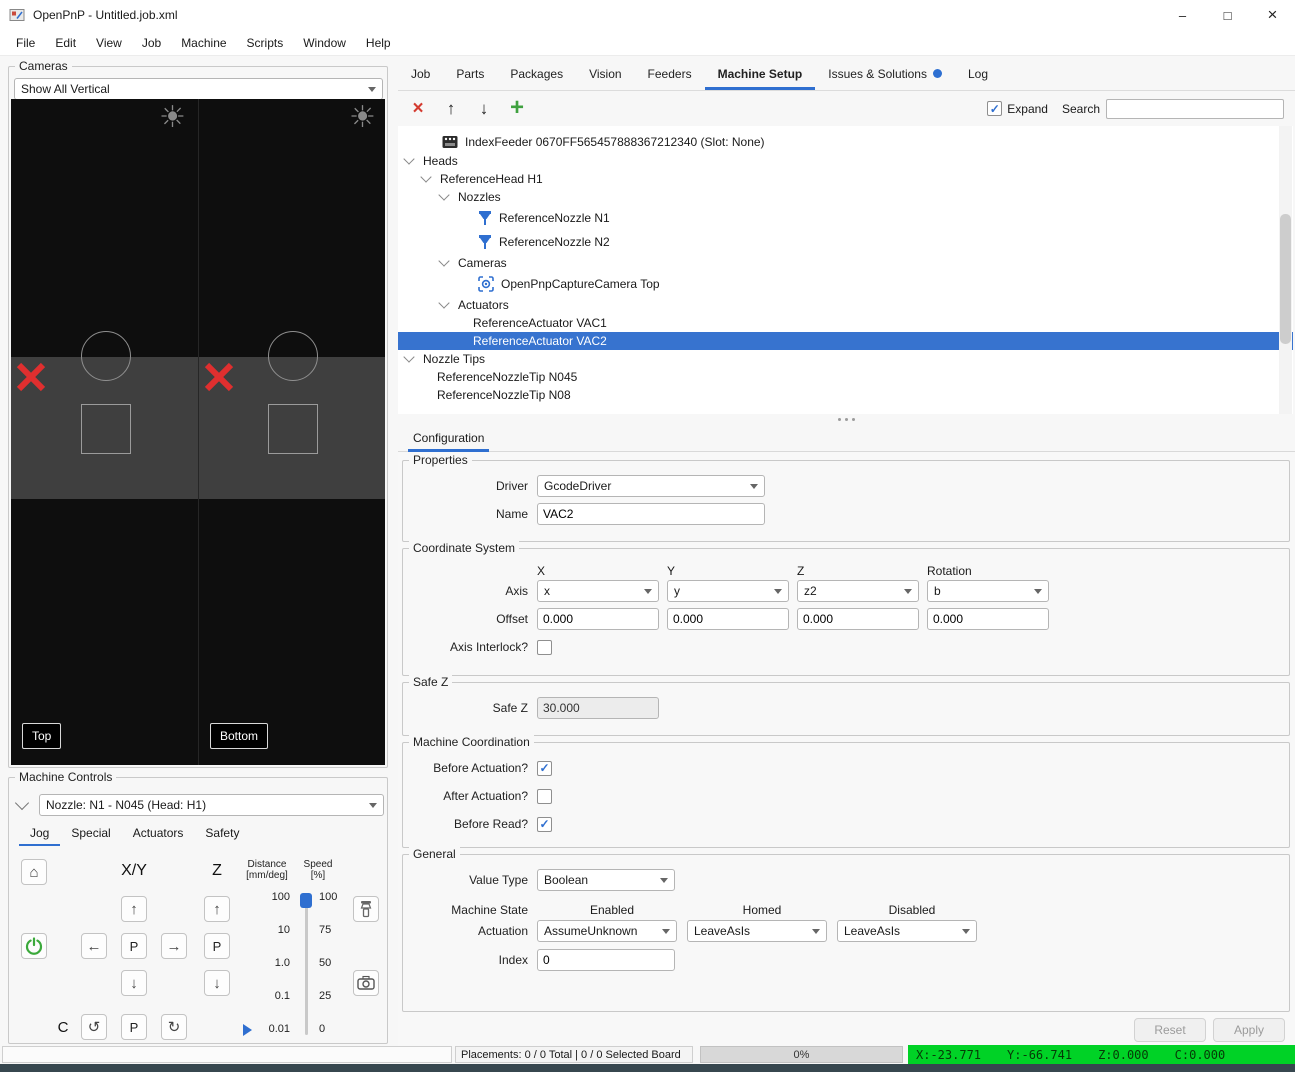  Describe the element at coordinates (134, 946) in the screenshot. I see `park-xy-button: P` at that location.